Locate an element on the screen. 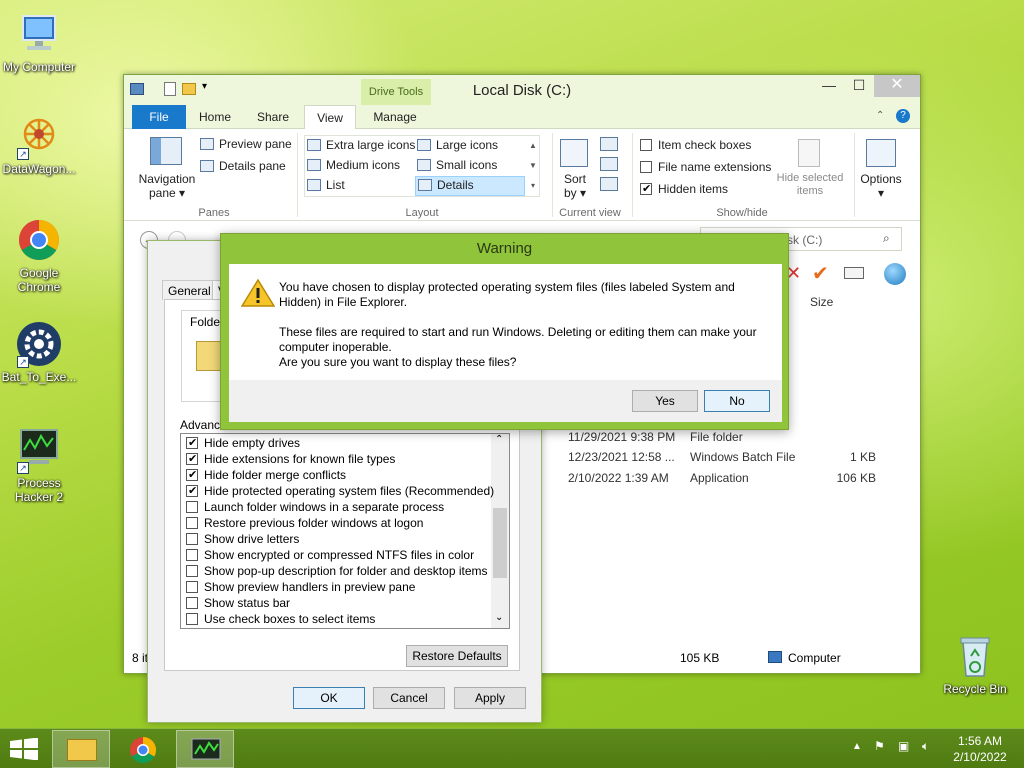 Image resolution: width=1024 pixels, height=768 pixels. clock: 1:56 AM 2/10/2022 is located at coordinates (980, 749).